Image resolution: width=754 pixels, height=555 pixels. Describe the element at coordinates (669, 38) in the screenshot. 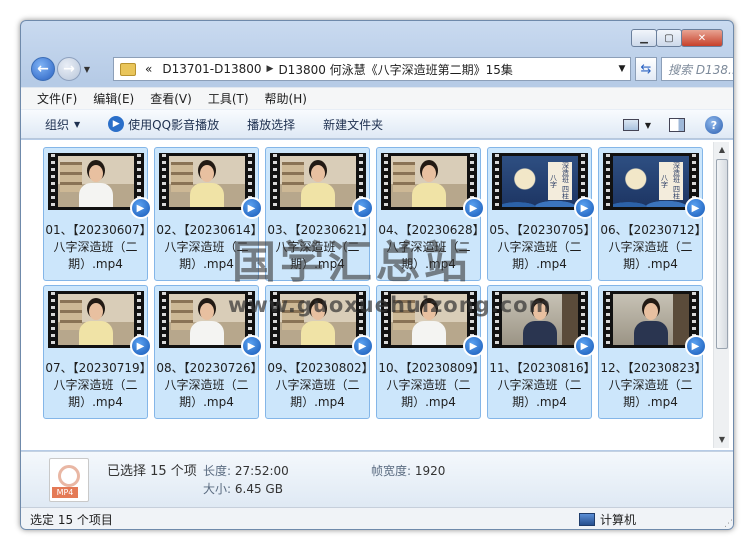

I see `maximize-button: ▢` at that location.